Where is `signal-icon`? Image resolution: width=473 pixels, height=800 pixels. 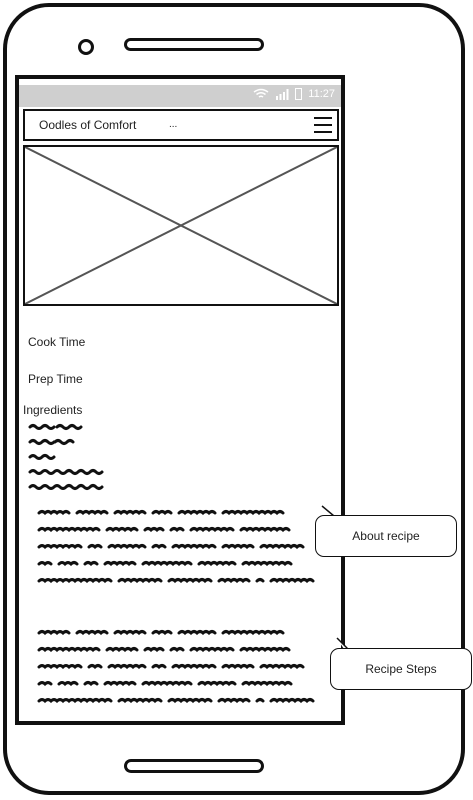
signal-icon is located at coordinates (282, 94).